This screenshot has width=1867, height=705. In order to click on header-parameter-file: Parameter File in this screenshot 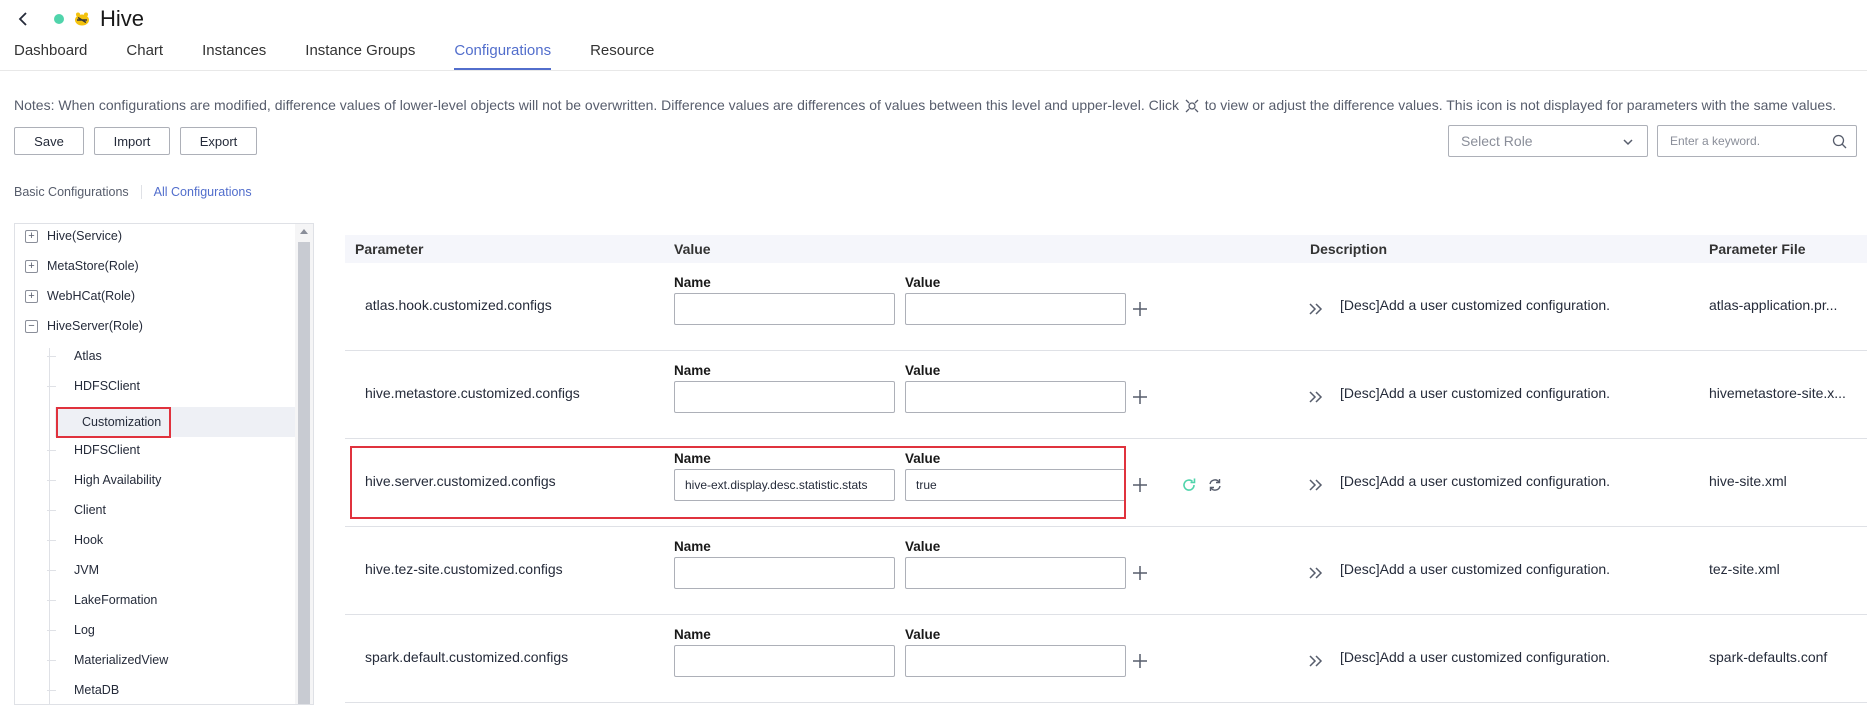, I will do `click(1757, 249)`.